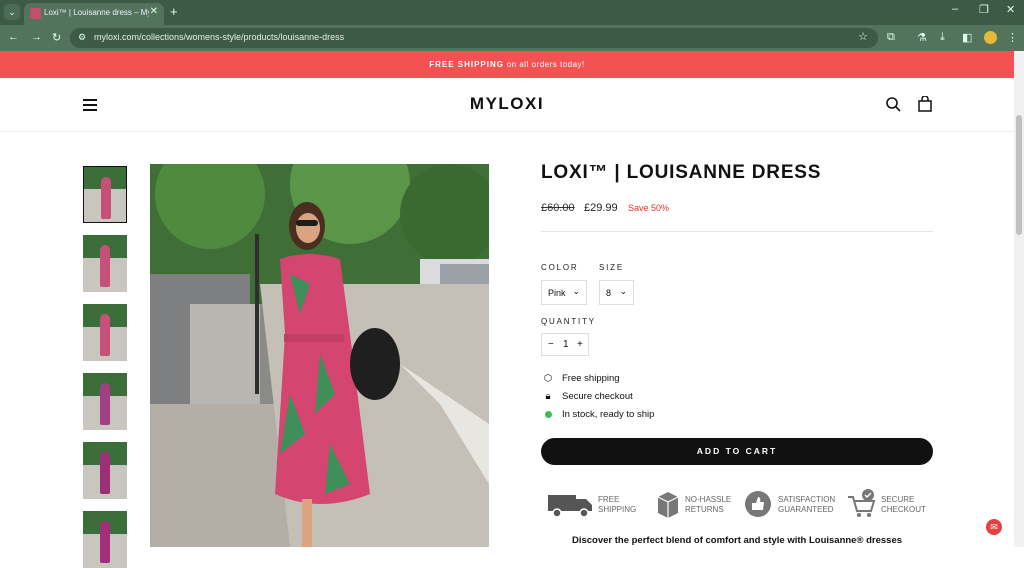 The width and height of the screenshot is (1024, 568). What do you see at coordinates (1019, 175) in the screenshot?
I see `scrollbar-thumb` at bounding box center [1019, 175].